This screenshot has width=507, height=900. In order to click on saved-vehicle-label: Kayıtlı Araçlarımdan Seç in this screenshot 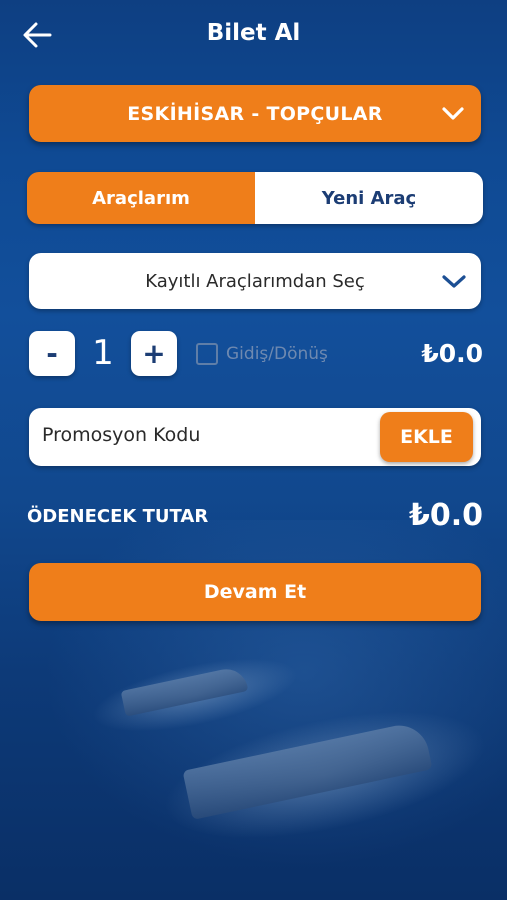, I will do `click(255, 281)`.